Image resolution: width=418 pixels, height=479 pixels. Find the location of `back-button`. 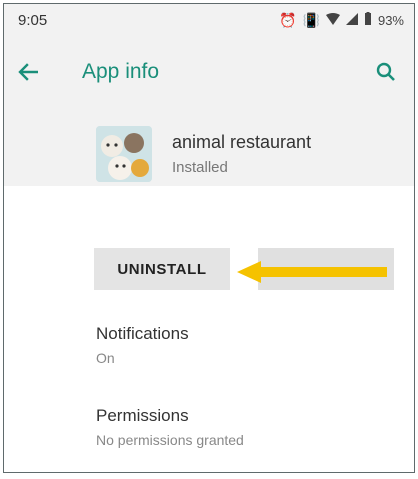

back-button is located at coordinates (38, 72).